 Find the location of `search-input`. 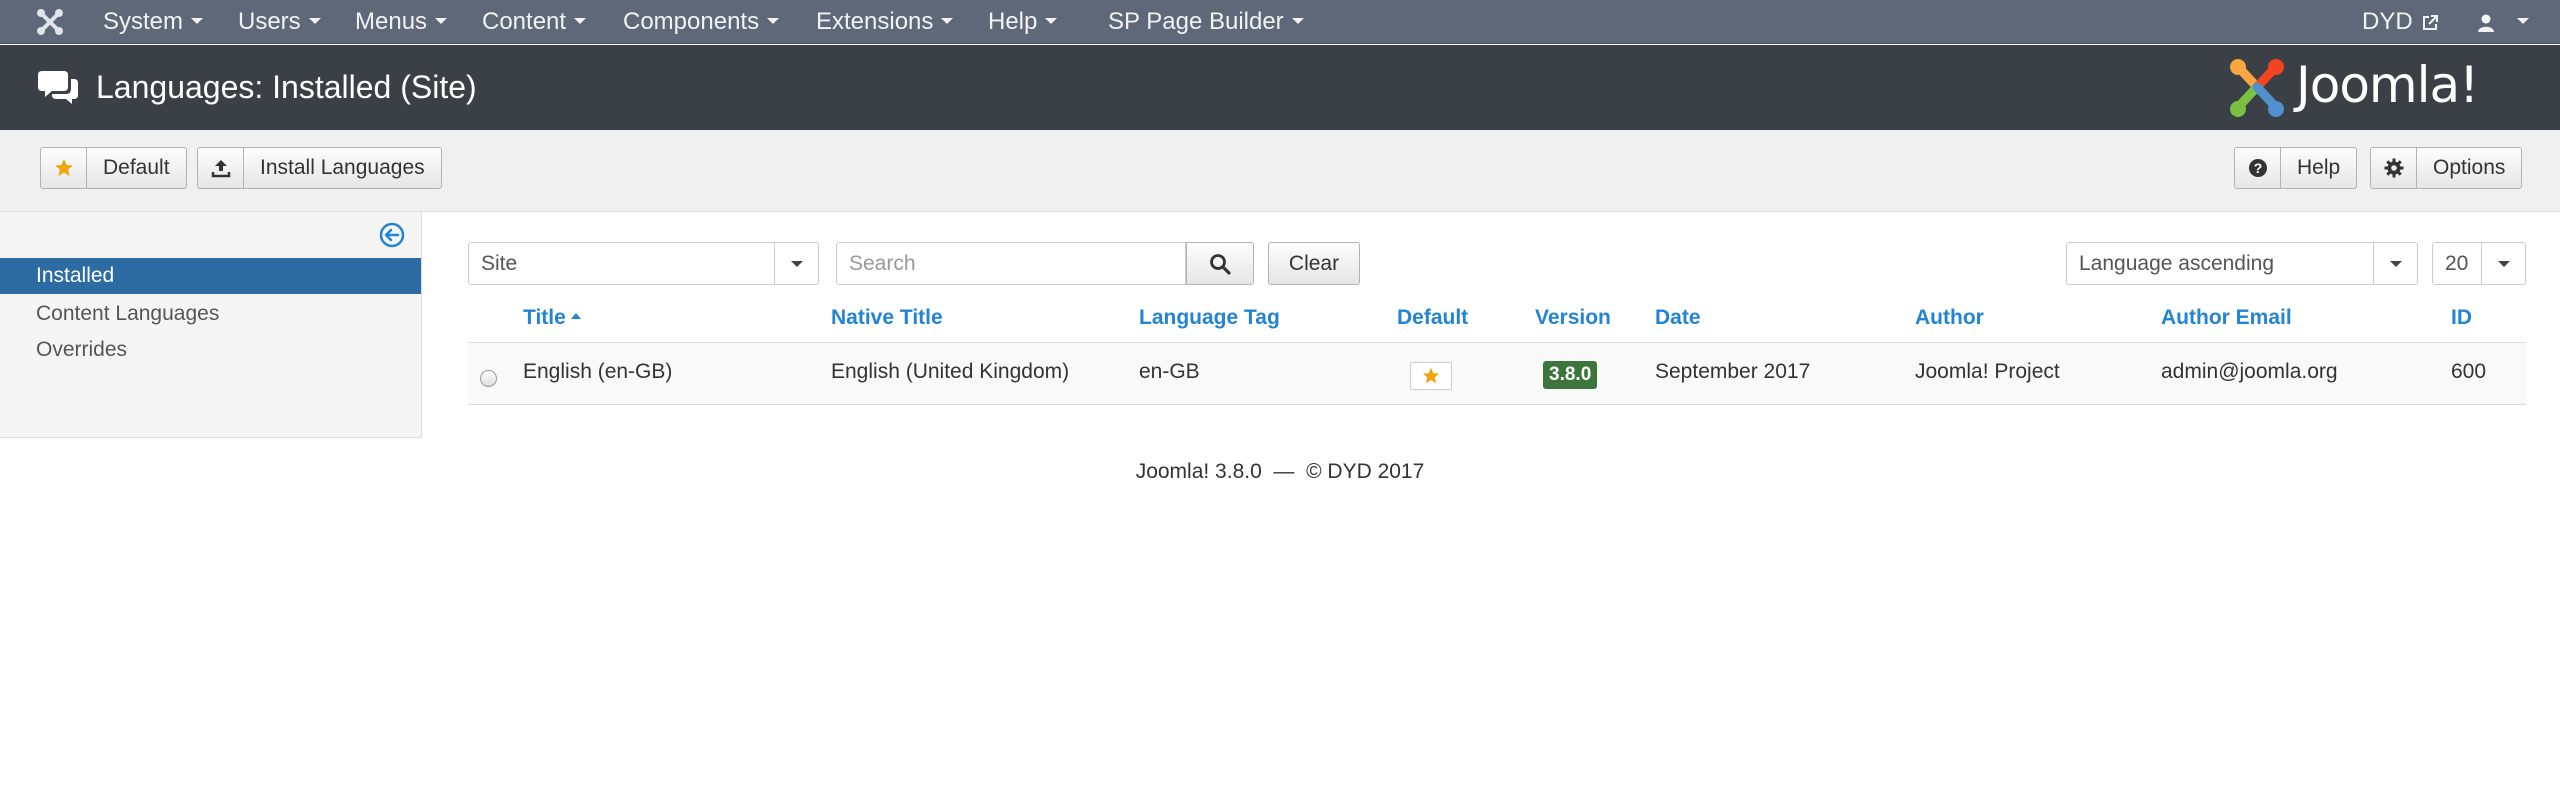

search-input is located at coordinates (1011, 263).